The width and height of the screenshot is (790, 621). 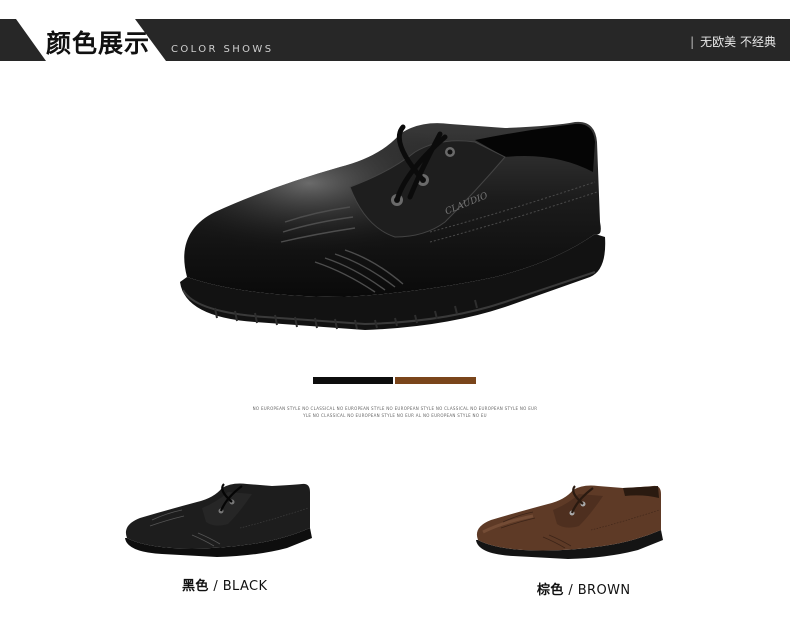 What do you see at coordinates (353, 380) in the screenshot?
I see `swatch-black` at bounding box center [353, 380].